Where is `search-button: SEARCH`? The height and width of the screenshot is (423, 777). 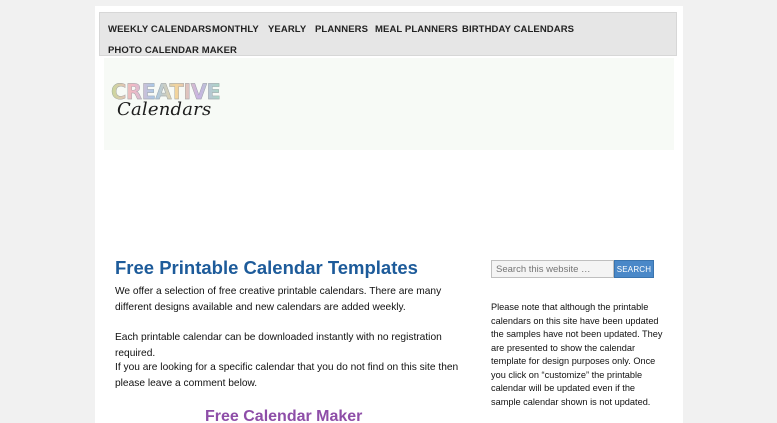 search-button: SEARCH is located at coordinates (634, 269).